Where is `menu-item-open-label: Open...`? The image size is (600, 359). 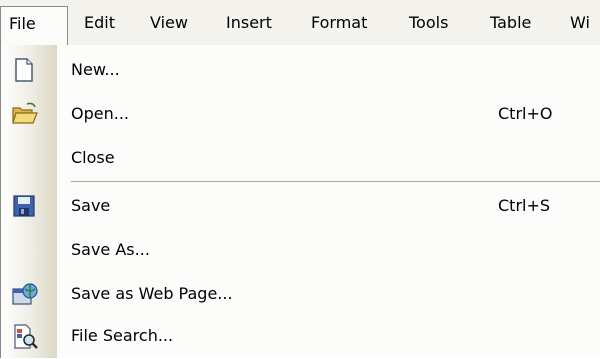 menu-item-open-label: Open... is located at coordinates (100, 113).